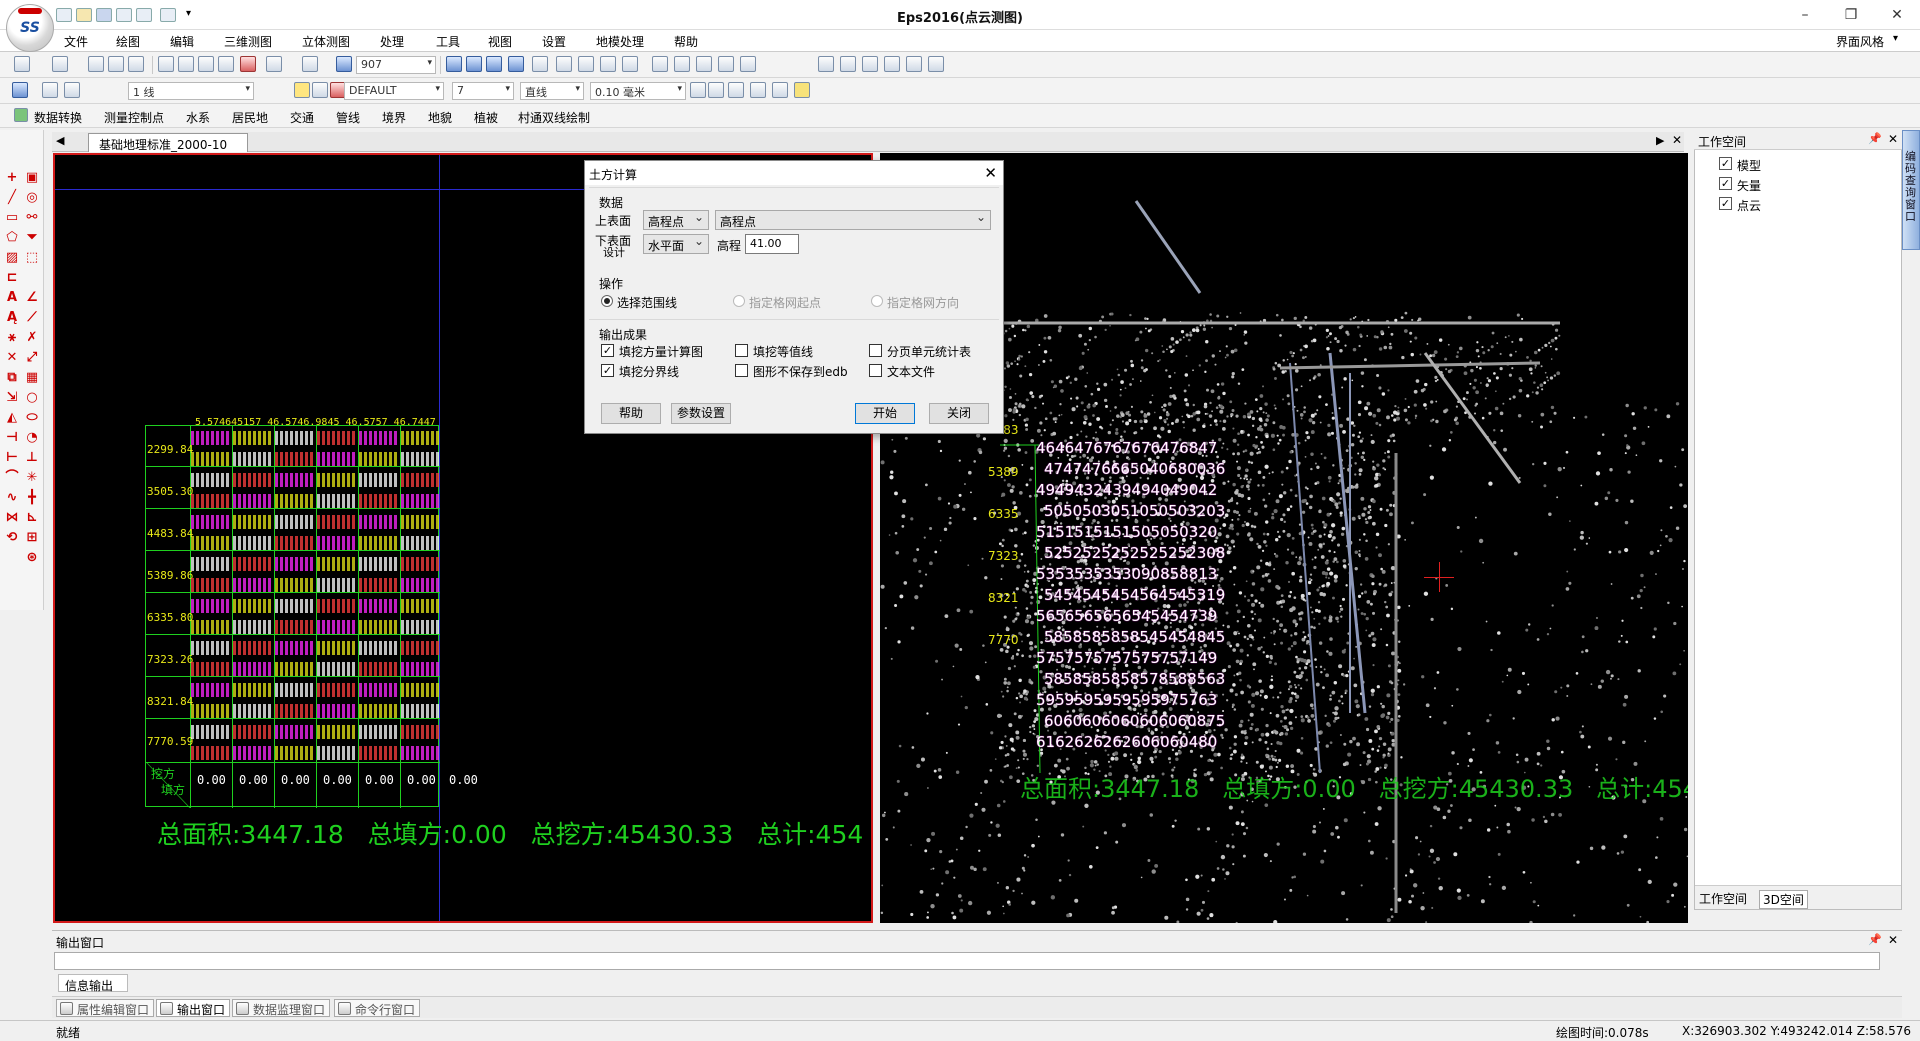  I want to click on snap-icon, so click(310, 64).